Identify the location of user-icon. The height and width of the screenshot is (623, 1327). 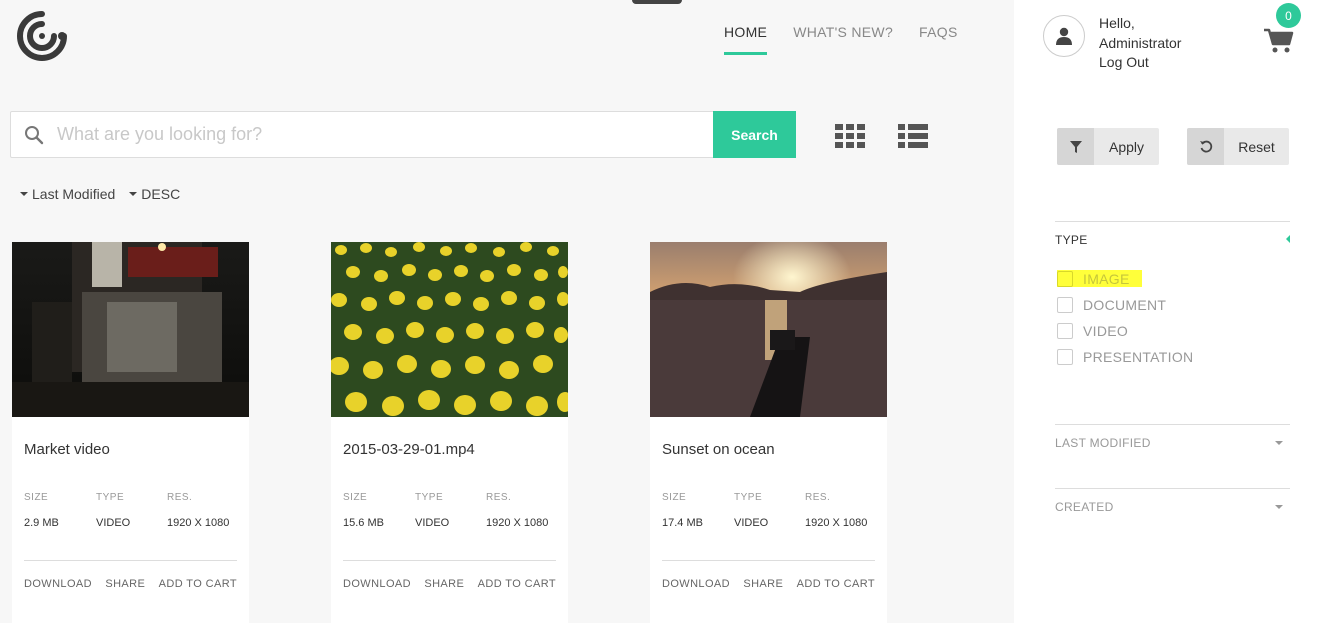
(1064, 36).